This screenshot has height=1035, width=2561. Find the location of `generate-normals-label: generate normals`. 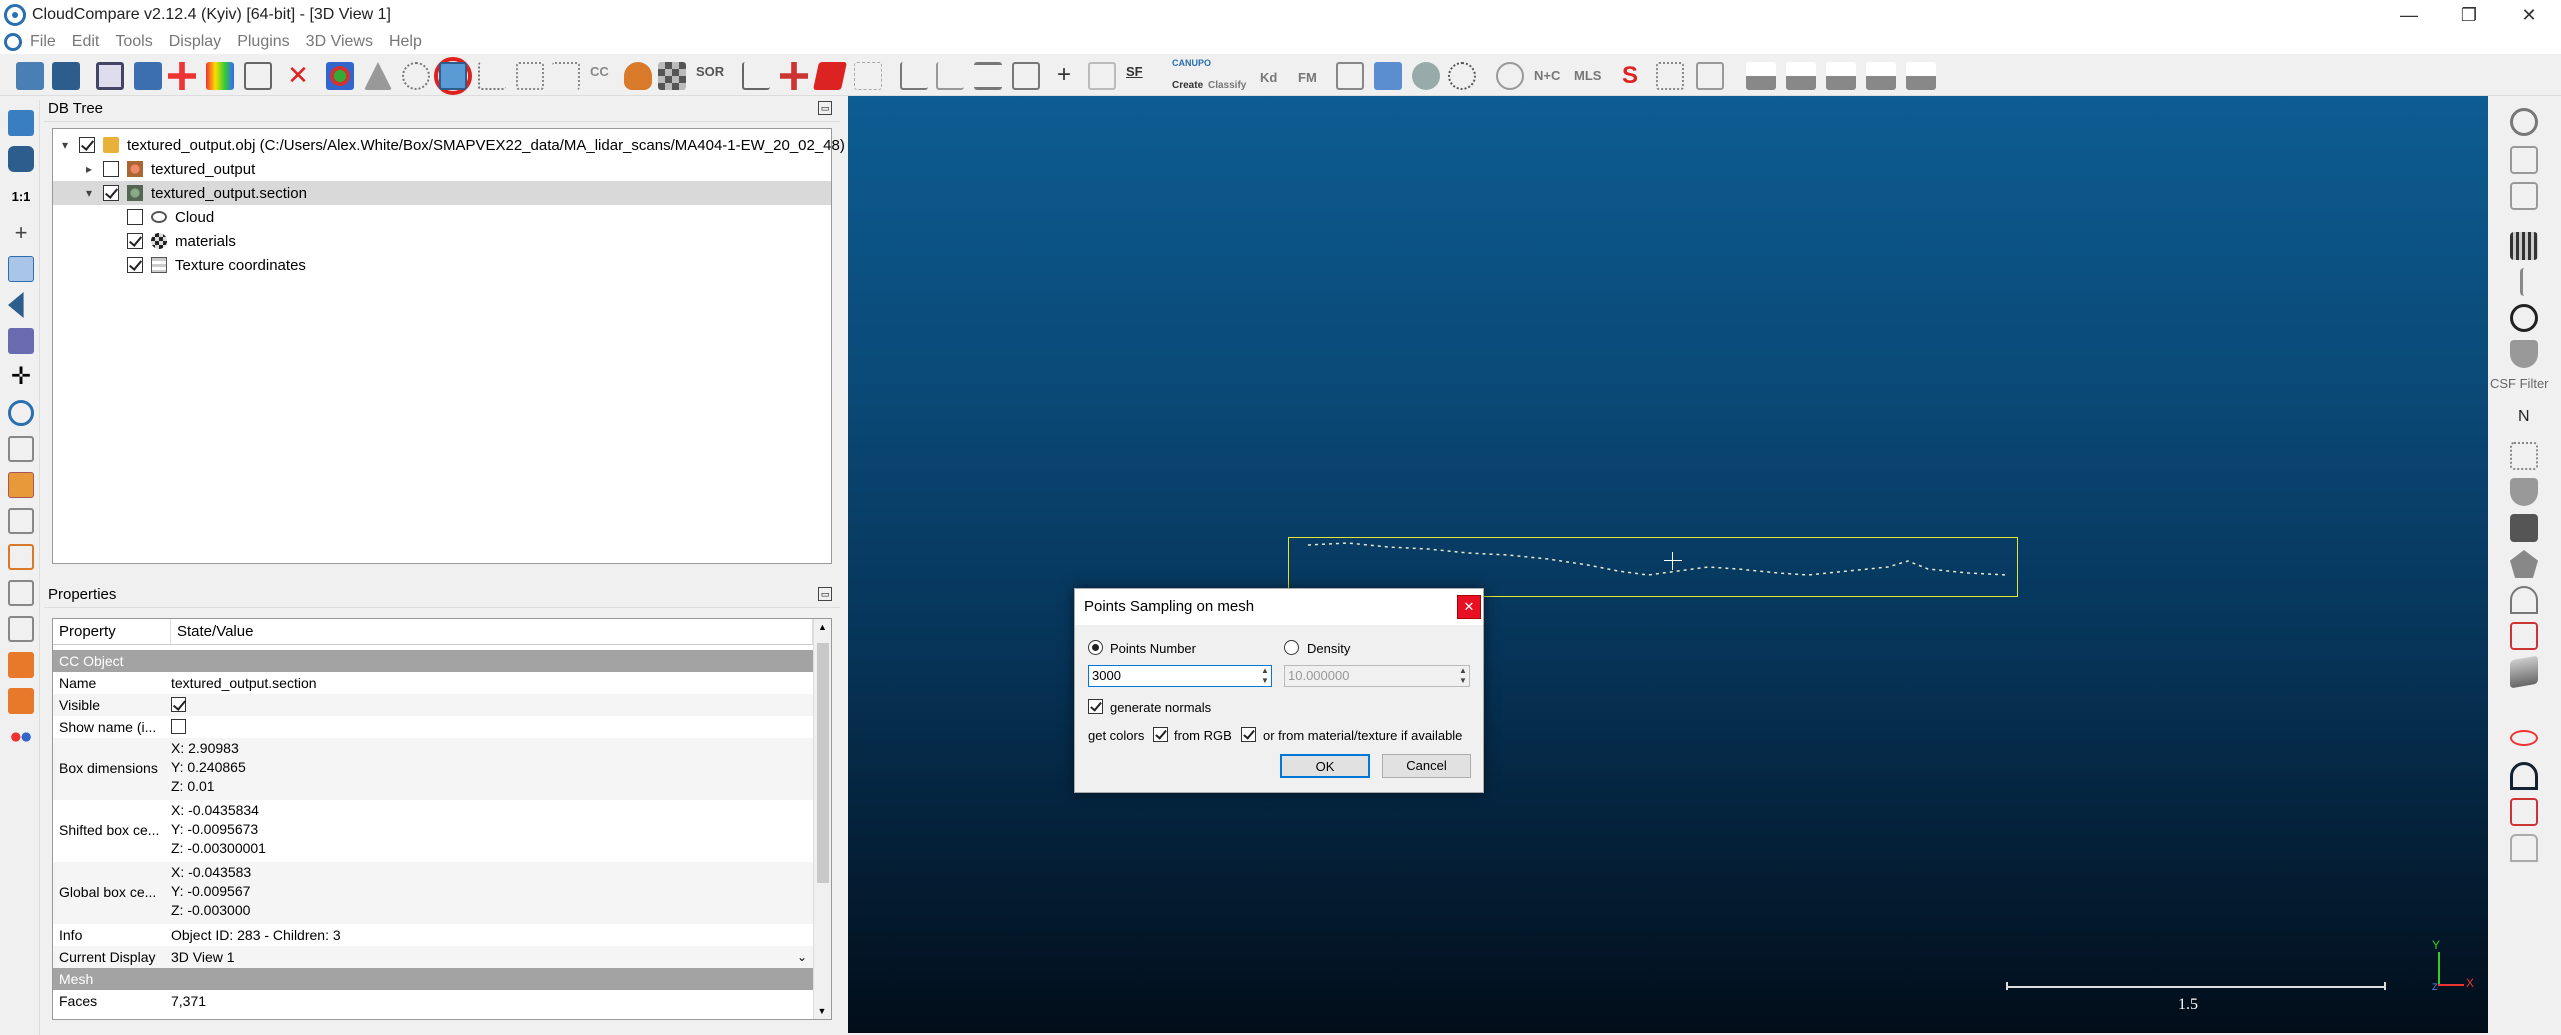

generate-normals-label: generate normals is located at coordinates (1160, 707).